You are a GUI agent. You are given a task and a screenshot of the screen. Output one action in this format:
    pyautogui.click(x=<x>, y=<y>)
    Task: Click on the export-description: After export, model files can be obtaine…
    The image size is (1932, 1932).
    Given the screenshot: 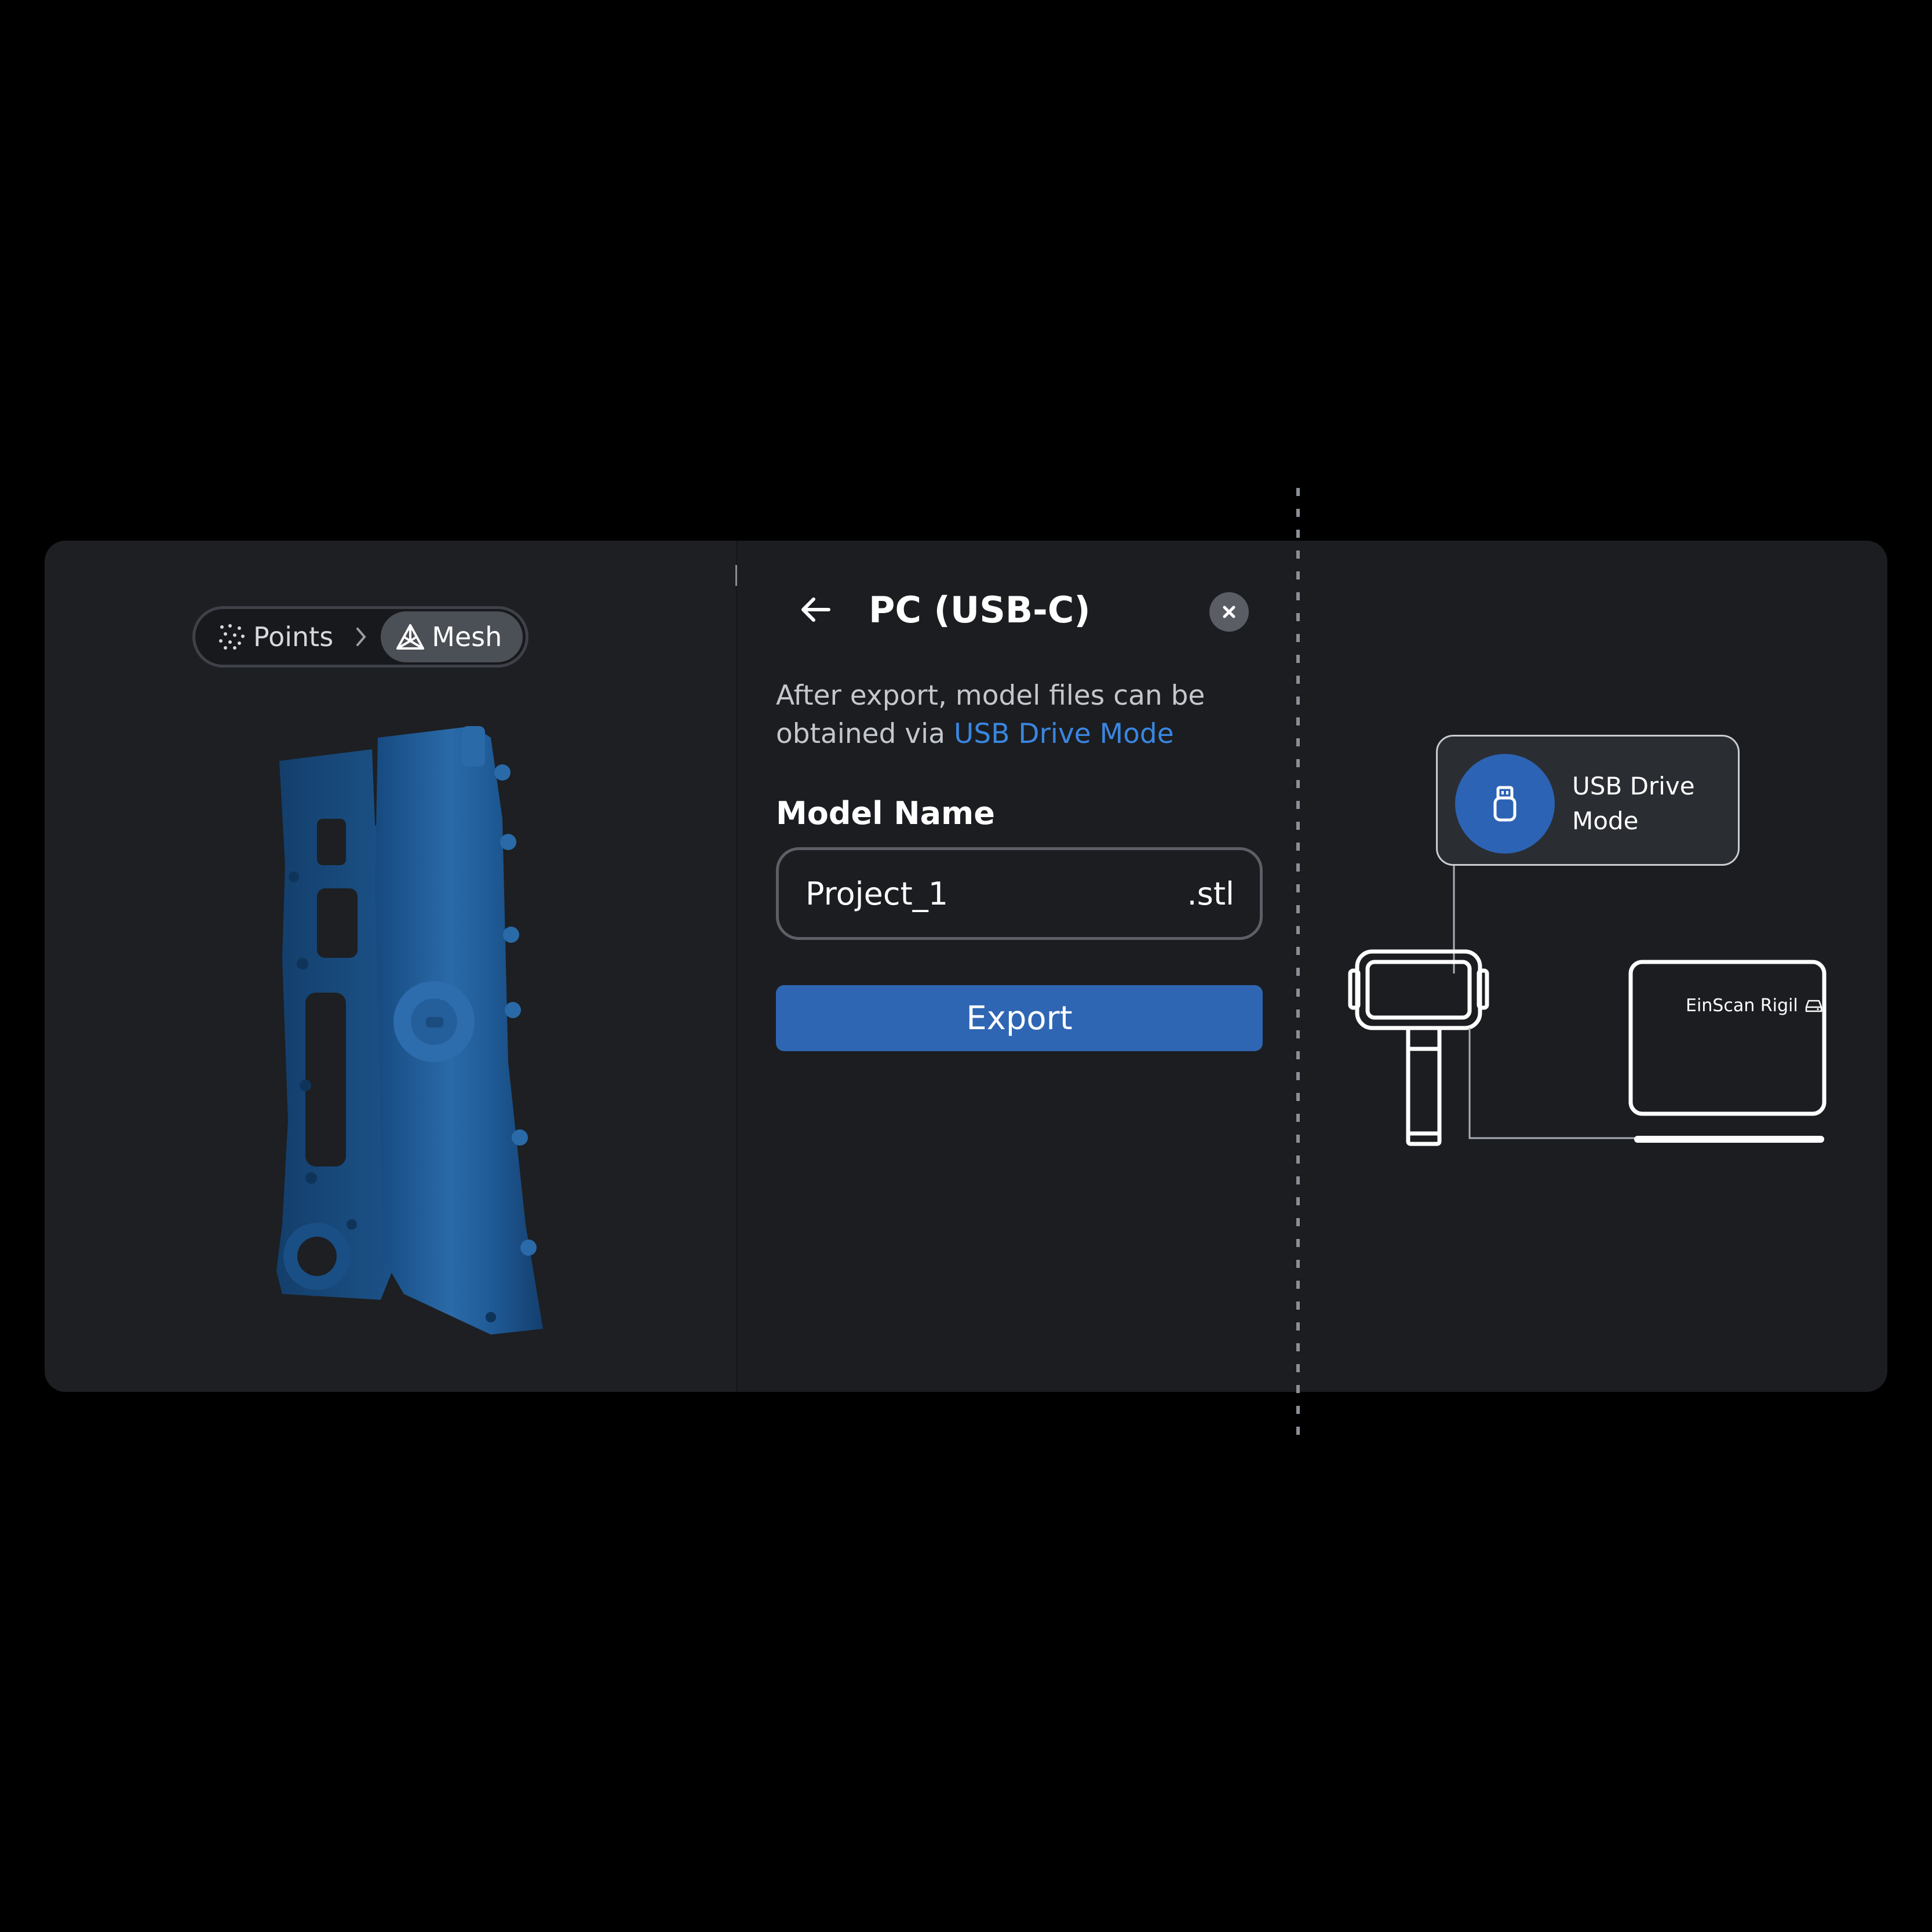 What is the action you would take?
    pyautogui.click(x=996, y=715)
    